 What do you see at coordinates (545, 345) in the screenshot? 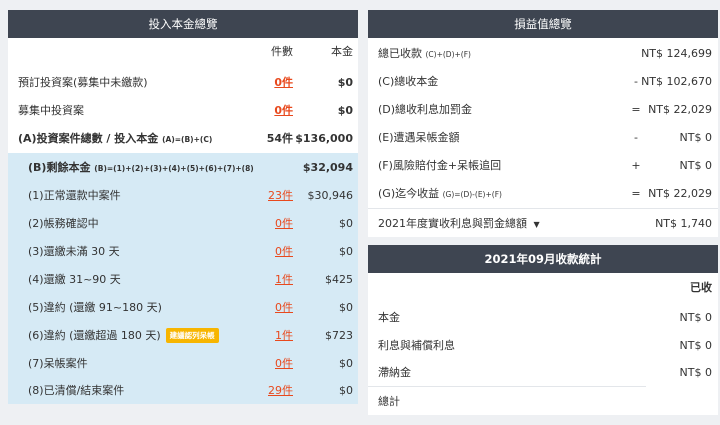
I see `monthly-row: 利息與補償利息 NT$ 0` at bounding box center [545, 345].